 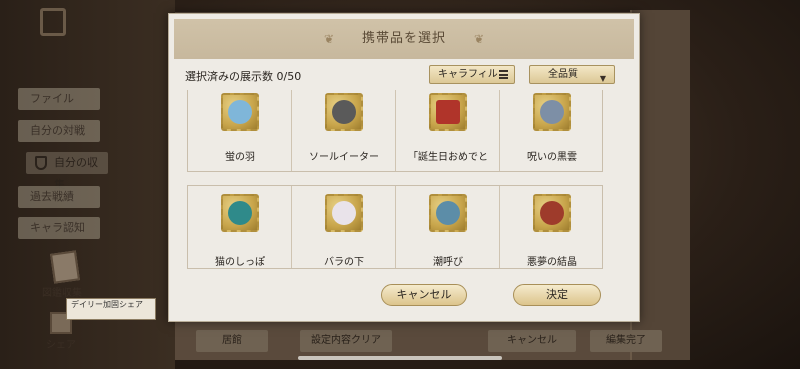 I want to click on item-name: 潮呼び, so click(x=448, y=262).